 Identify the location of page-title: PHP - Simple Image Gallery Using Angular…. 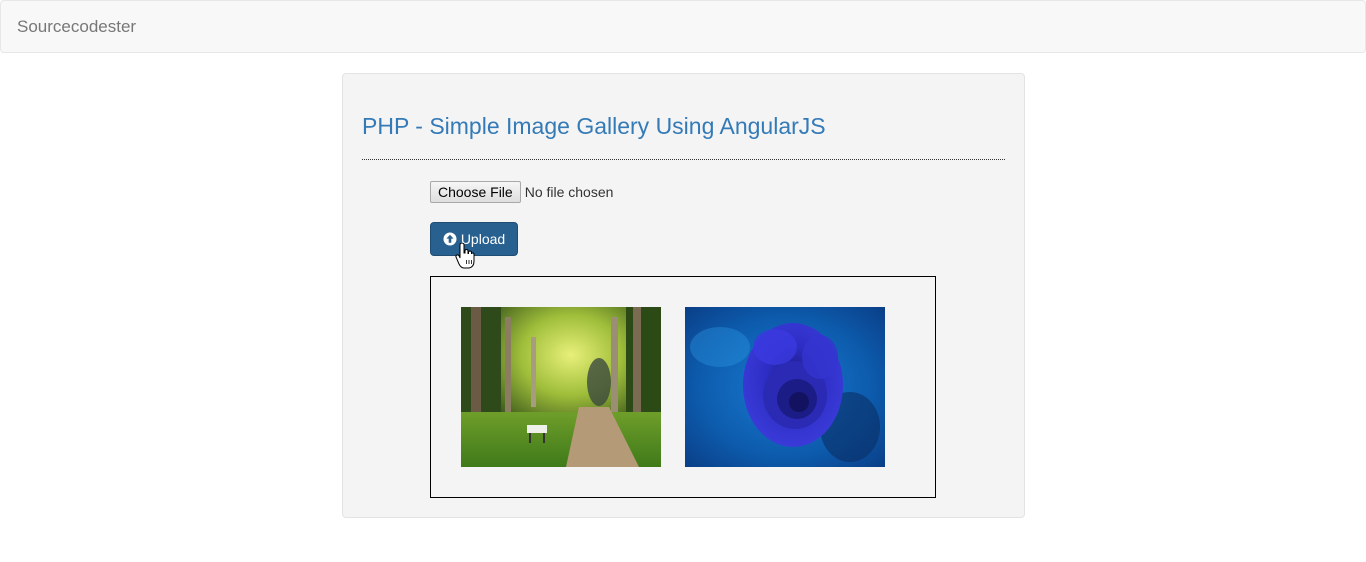
(594, 126).